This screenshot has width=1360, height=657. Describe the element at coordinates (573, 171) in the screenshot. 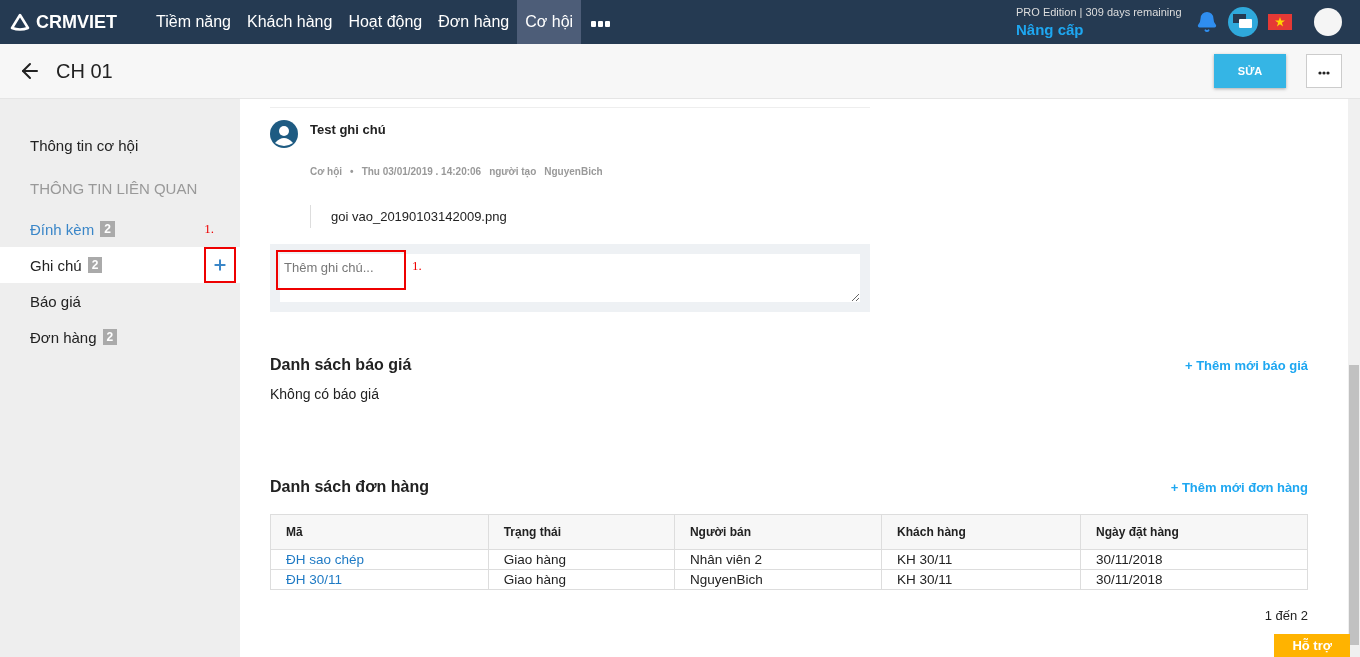

I see `note-creator: NguyenBich` at that location.